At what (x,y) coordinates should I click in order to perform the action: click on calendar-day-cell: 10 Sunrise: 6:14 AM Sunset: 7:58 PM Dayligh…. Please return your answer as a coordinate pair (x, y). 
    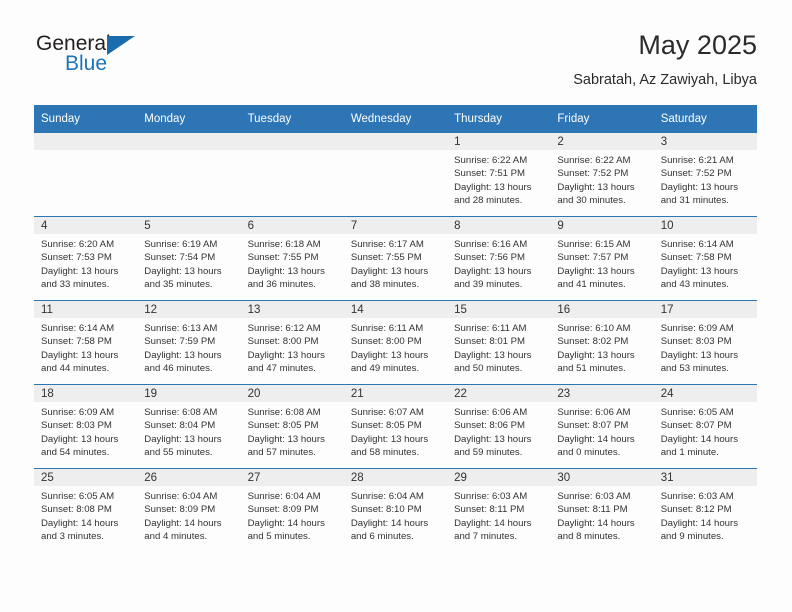
    Looking at the image, I should click on (705, 258).